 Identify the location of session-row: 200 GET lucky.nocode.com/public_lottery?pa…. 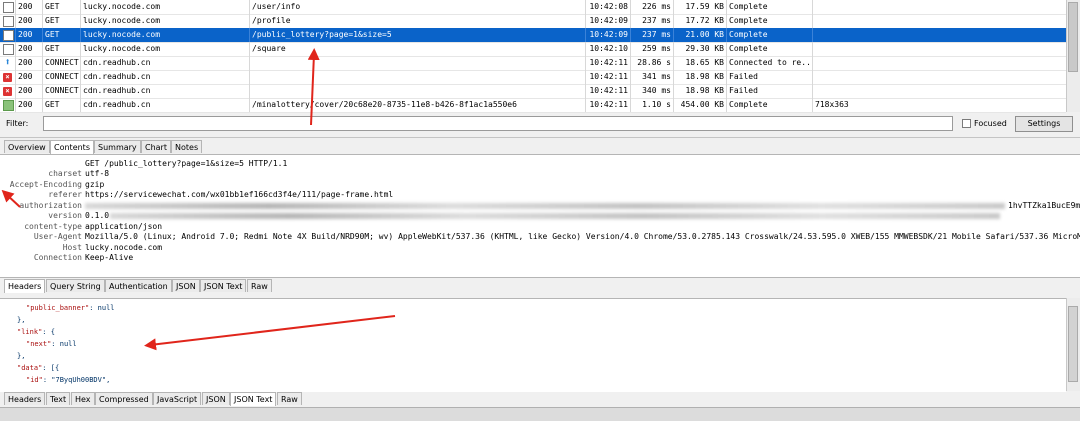
(533, 35).